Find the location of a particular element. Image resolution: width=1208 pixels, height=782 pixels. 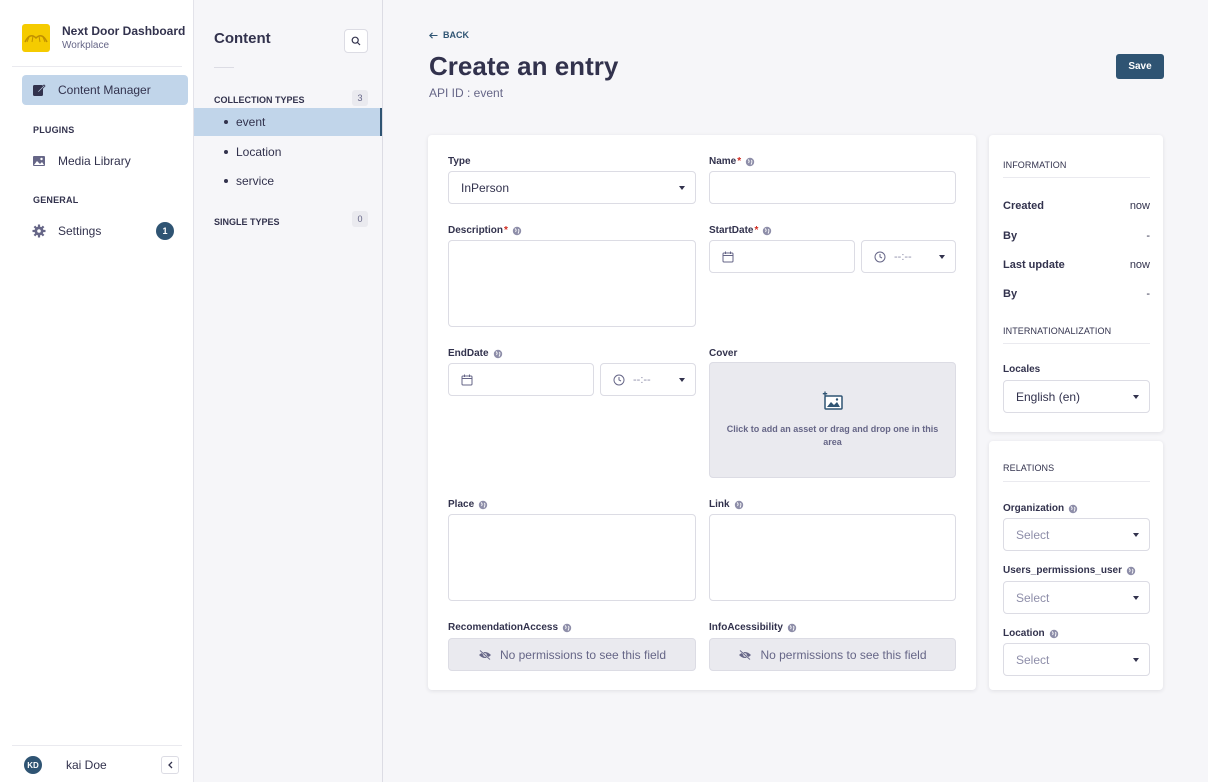

nav-section-general: GENERAL is located at coordinates (56, 200).